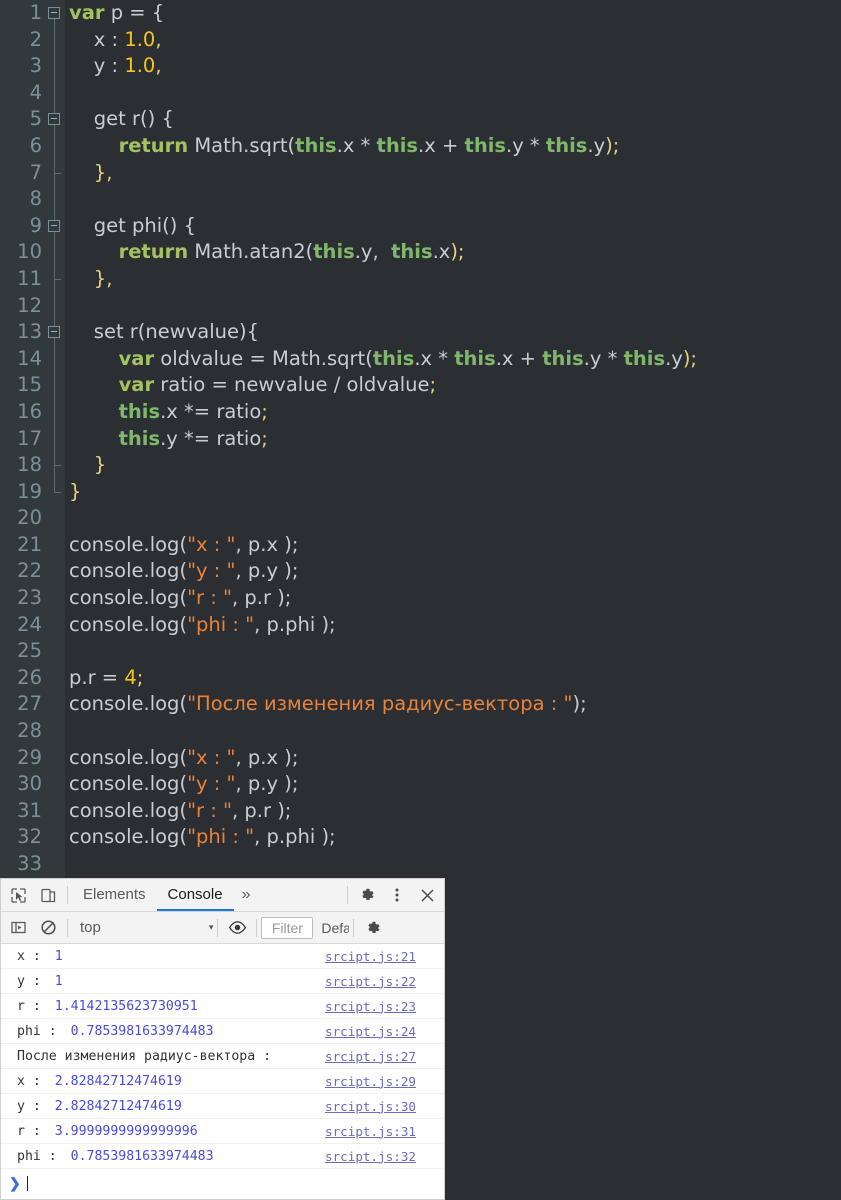 The width and height of the screenshot is (841, 1200). Describe the element at coordinates (114, 895) in the screenshot. I see `tab-elements: Elements` at that location.